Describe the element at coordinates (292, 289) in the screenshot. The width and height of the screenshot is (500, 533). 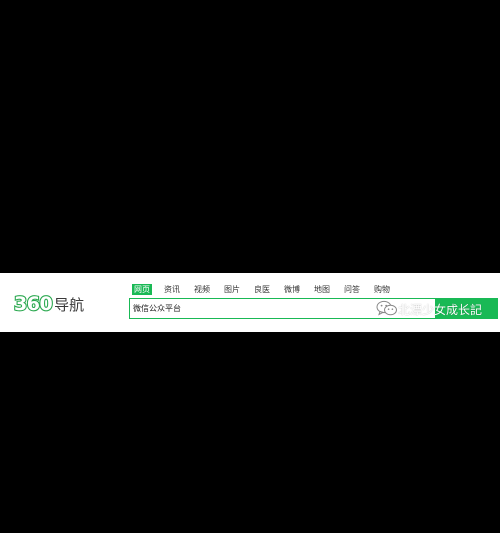
I see `tab-weibo: 微博` at that location.